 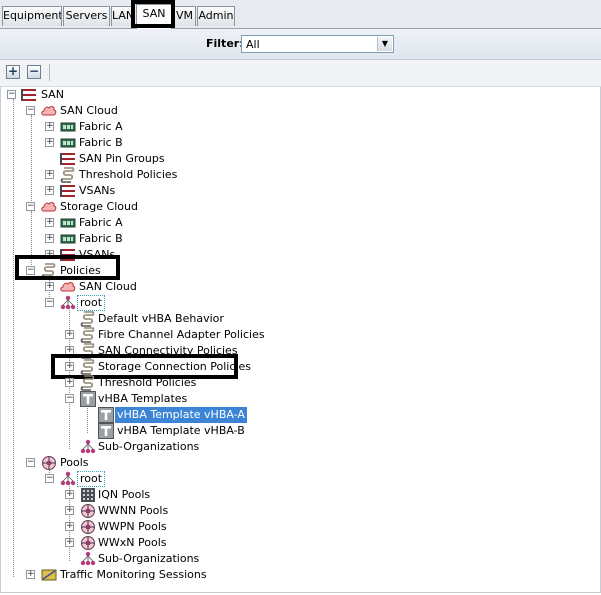 I want to click on tree-node-label: Fabric B, so click(x=101, y=238).